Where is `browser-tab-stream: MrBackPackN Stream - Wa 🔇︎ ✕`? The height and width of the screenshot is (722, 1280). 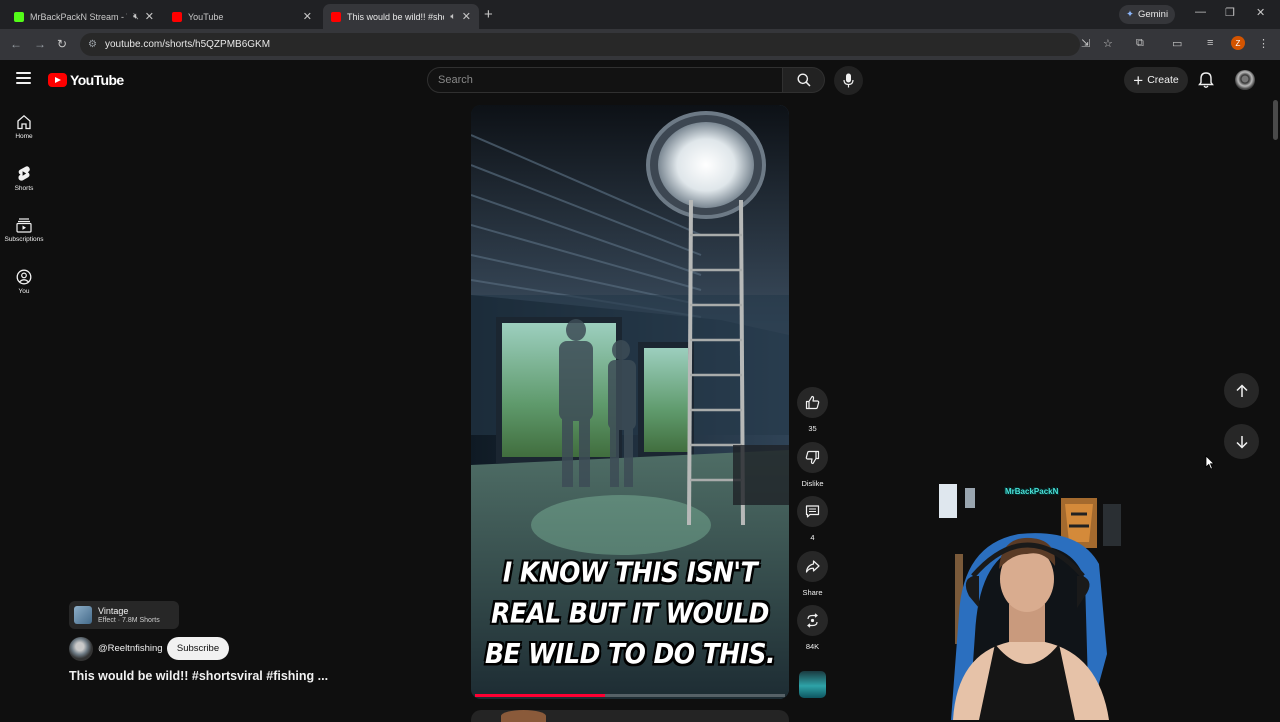
browser-tab-stream: MrBackPackN Stream - Wa 🔇︎ ✕ is located at coordinates (84, 16).